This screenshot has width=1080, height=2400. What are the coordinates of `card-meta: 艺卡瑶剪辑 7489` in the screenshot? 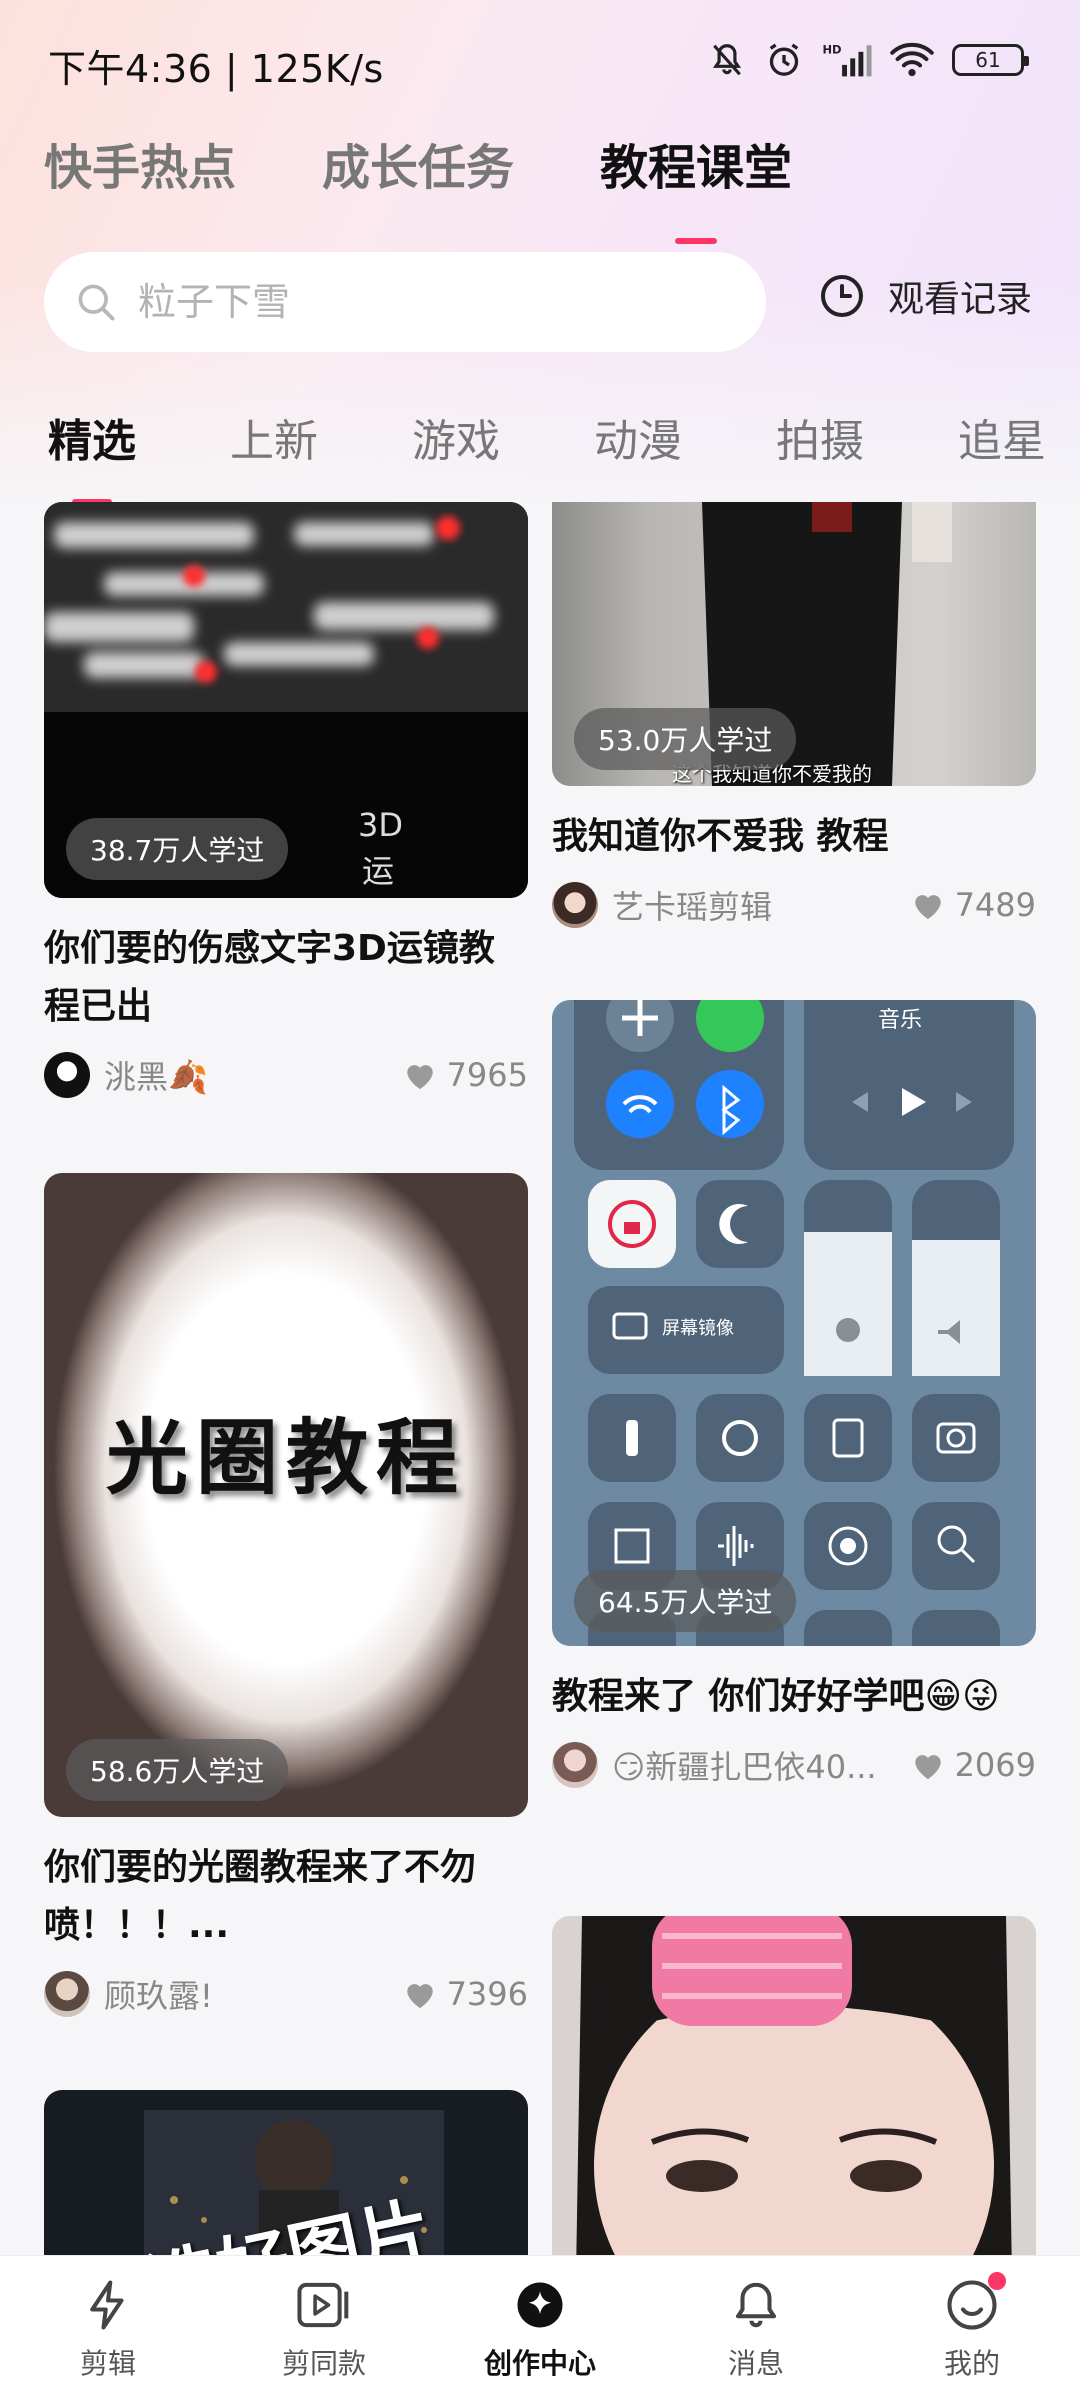 It's located at (794, 905).